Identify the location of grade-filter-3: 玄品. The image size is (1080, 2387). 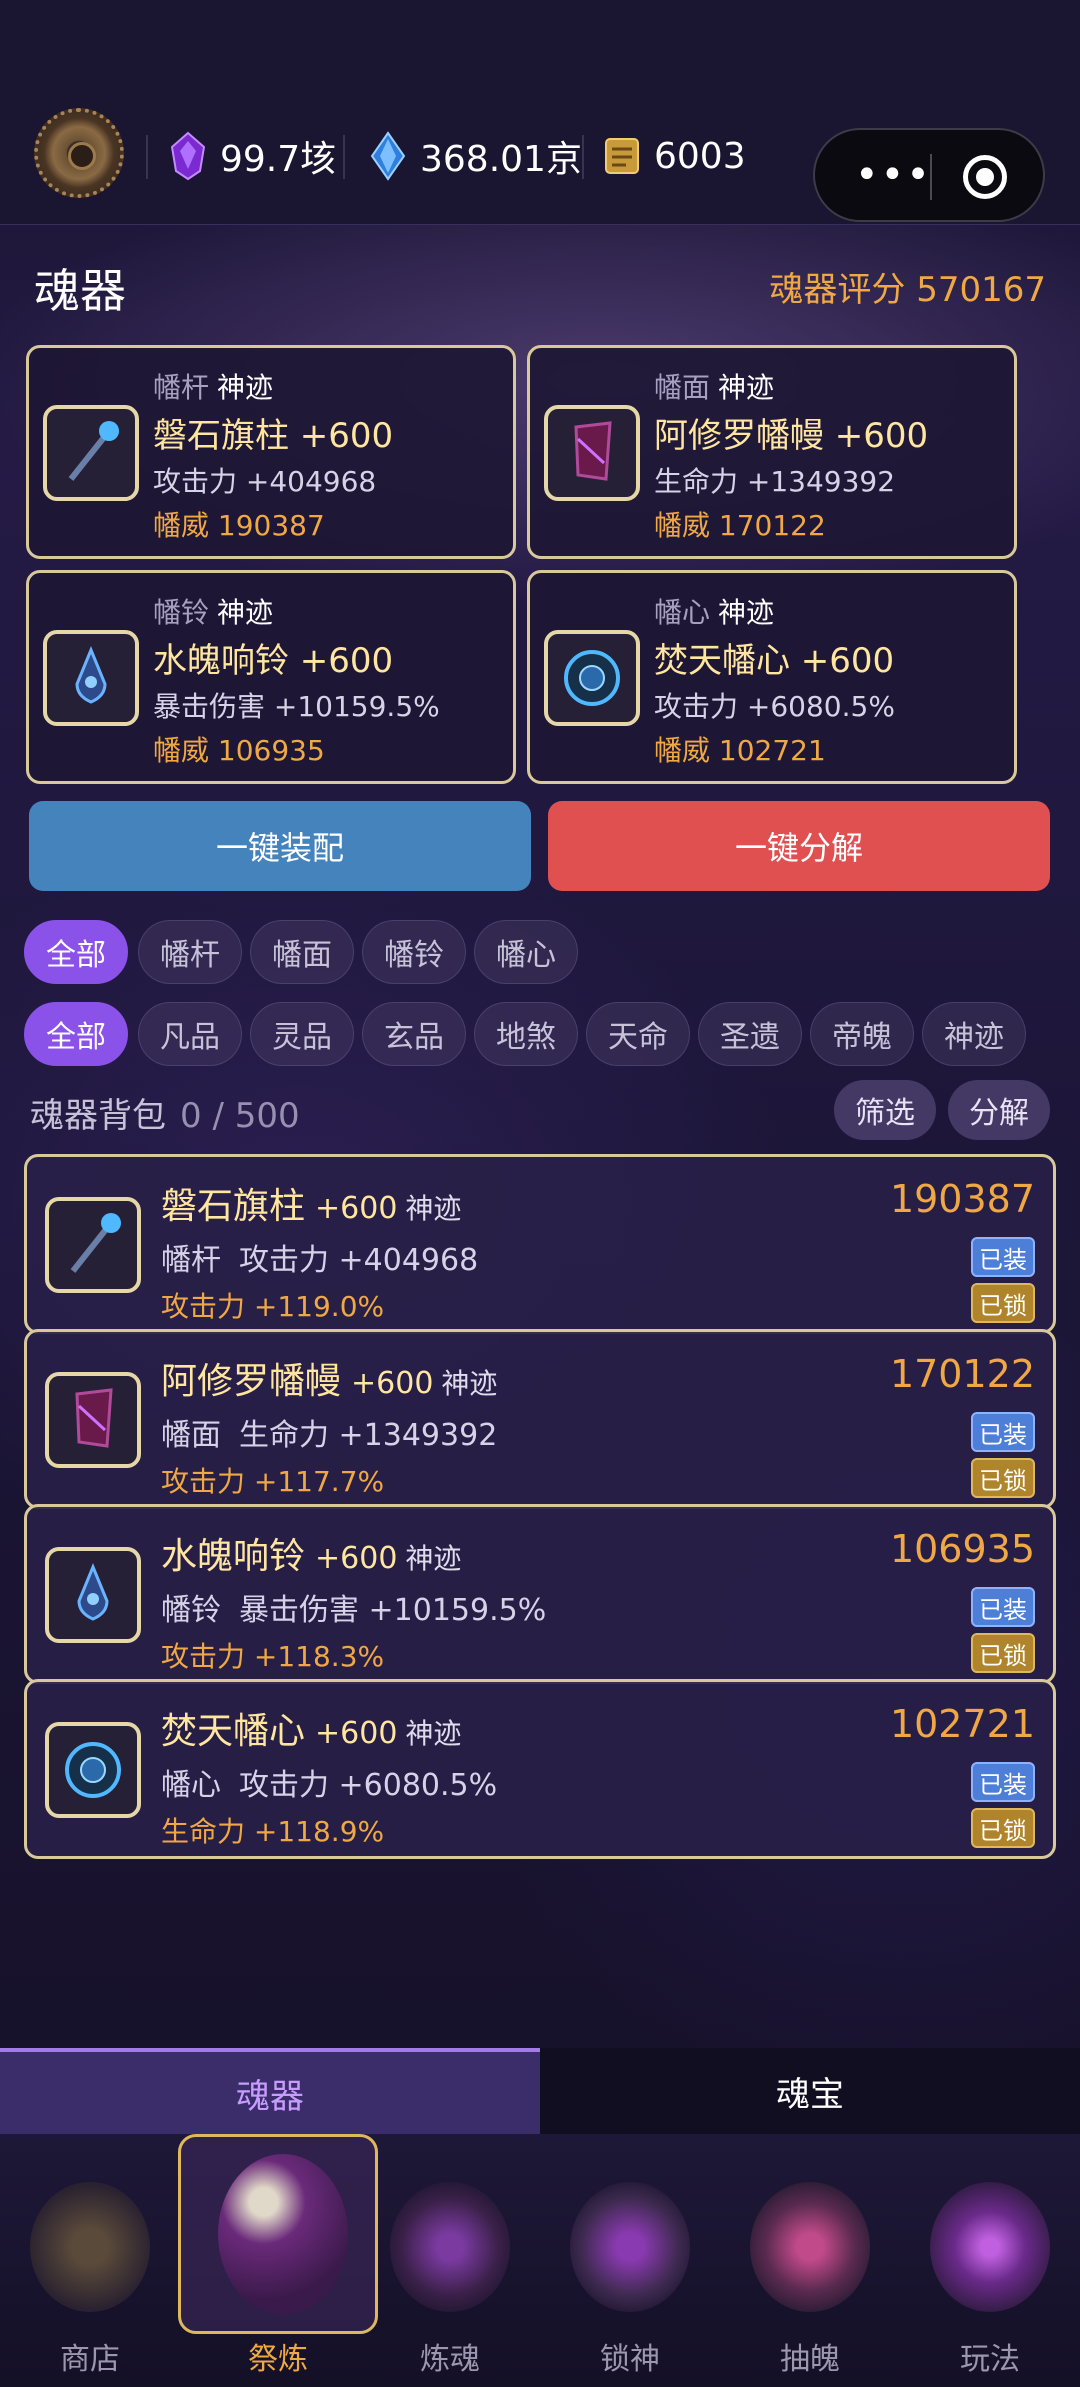
(414, 1034).